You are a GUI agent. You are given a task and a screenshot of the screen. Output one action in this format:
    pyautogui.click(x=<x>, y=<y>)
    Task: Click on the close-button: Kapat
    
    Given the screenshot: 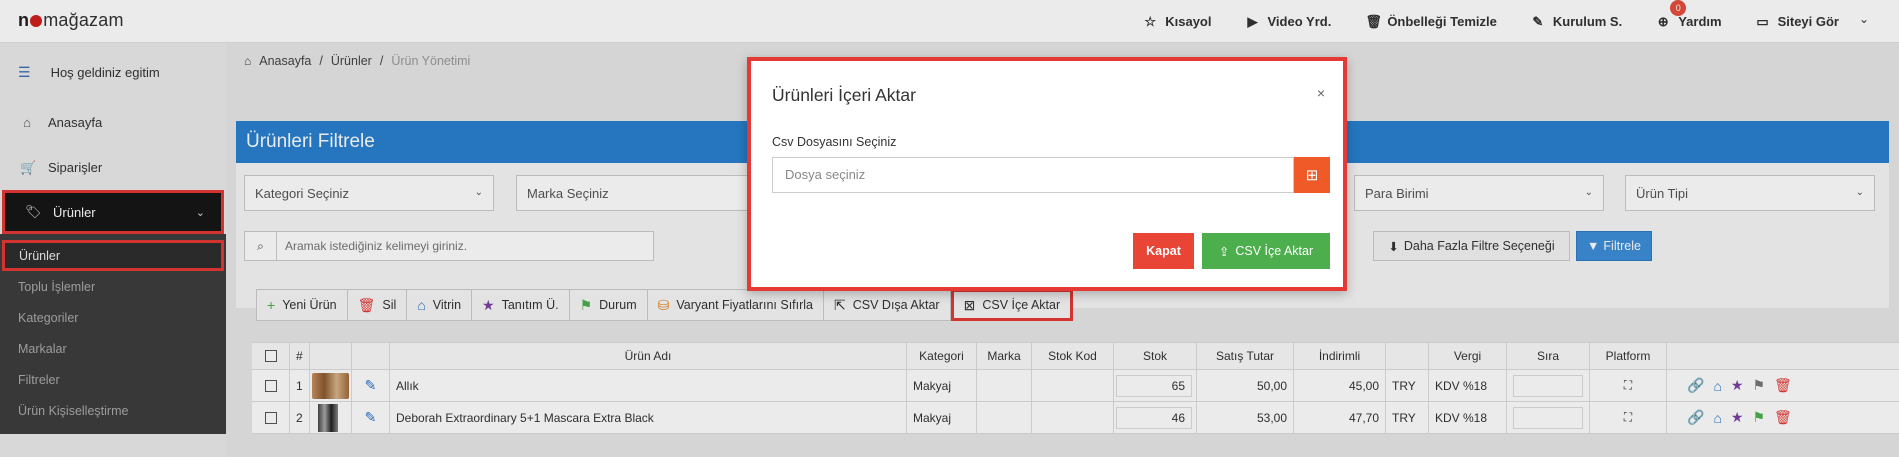 What is the action you would take?
    pyautogui.click(x=1163, y=251)
    